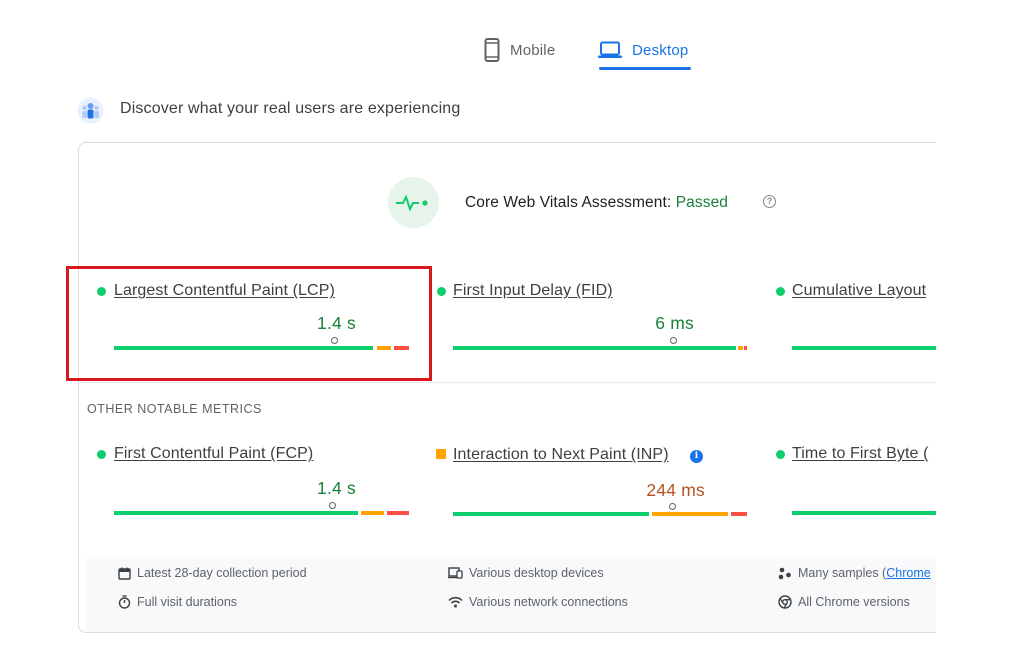  Describe the element at coordinates (101, 454) in the screenshot. I see `fcp-status-dot` at that location.